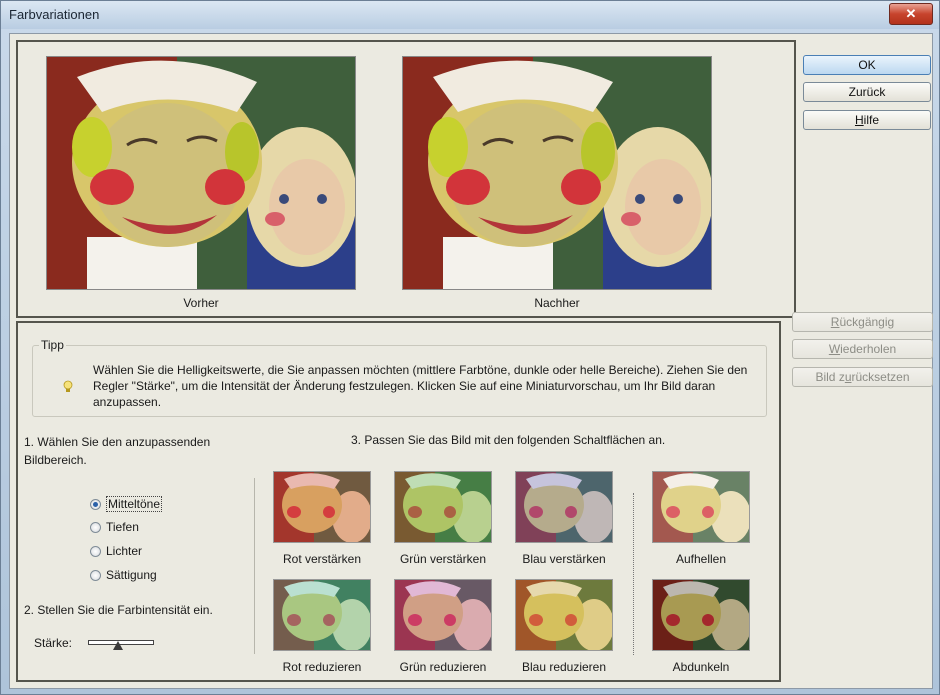  I want to click on dotted-separator, so click(633, 574).